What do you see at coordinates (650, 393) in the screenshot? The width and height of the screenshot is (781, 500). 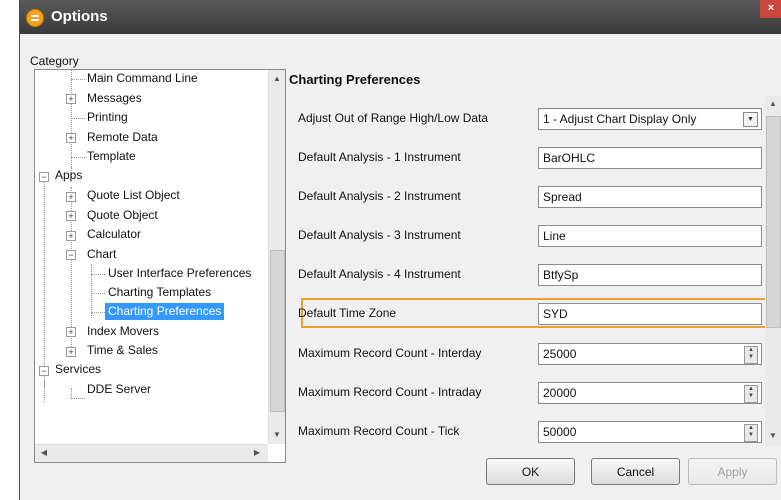 I see `max-record-intraday-stepper: 20000 ▲ ▼` at bounding box center [650, 393].